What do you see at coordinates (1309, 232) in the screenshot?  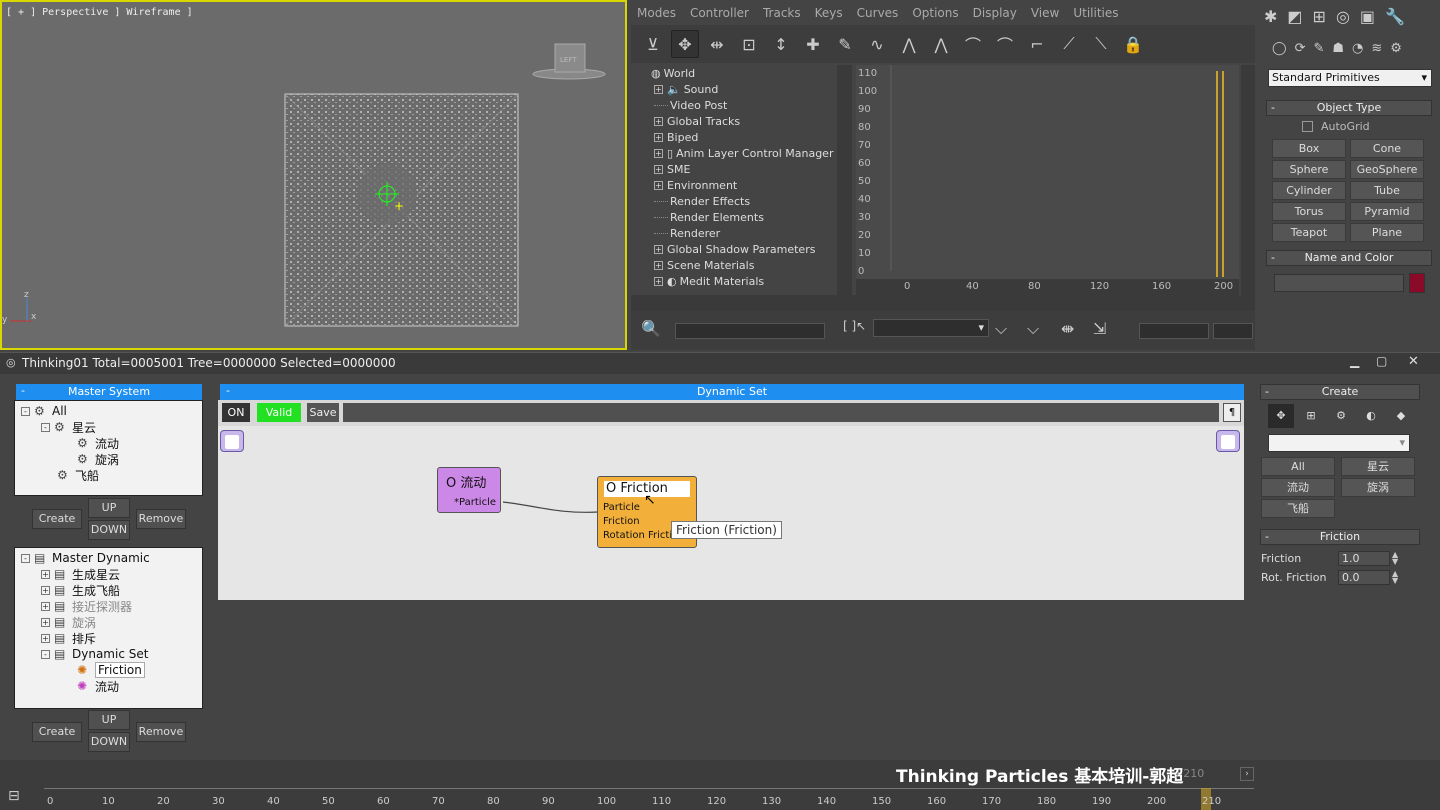 I see `teapot-button: Teapot` at bounding box center [1309, 232].